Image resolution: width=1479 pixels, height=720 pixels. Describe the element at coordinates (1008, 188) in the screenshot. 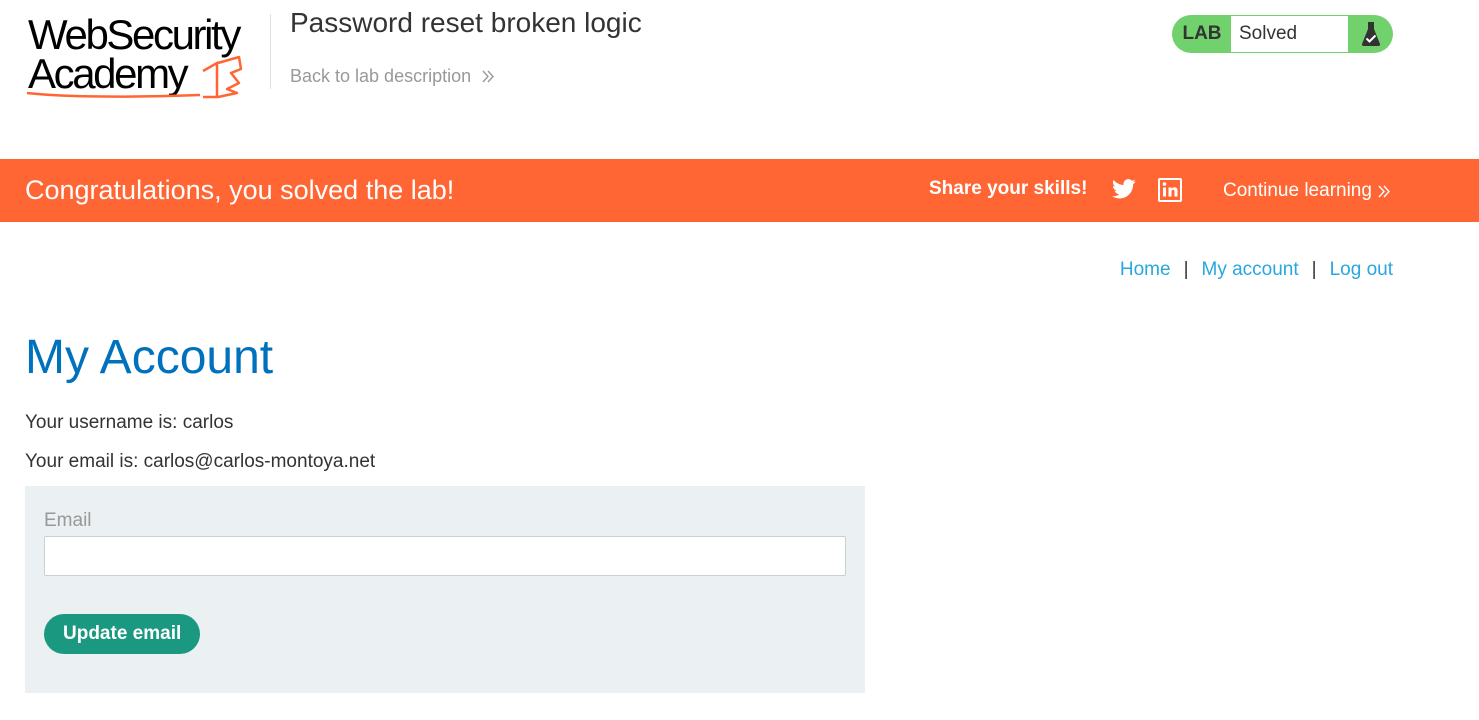

I see `share-skills-label: Share your skills!` at that location.